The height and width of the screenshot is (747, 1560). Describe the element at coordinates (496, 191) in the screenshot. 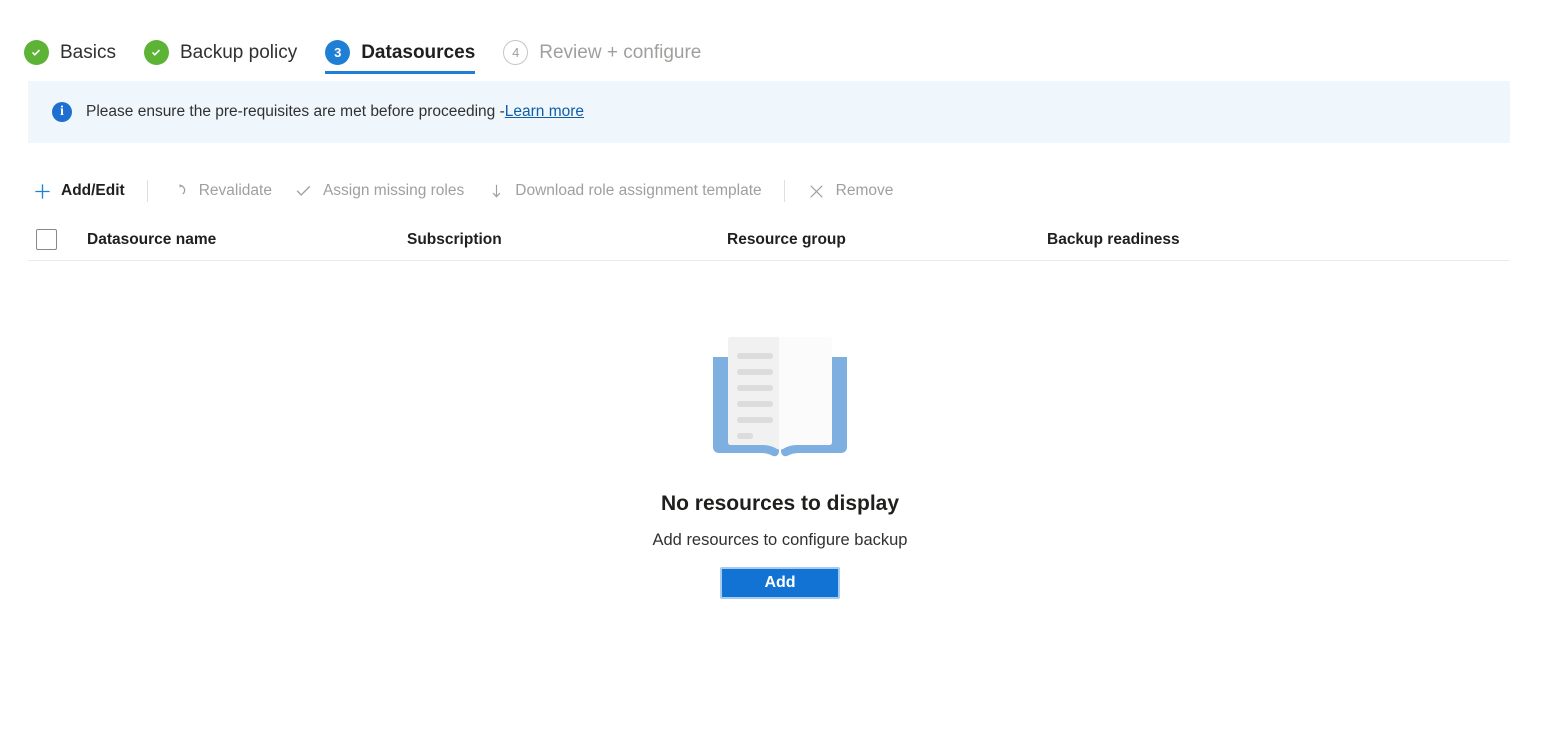

I see `download-icon` at that location.